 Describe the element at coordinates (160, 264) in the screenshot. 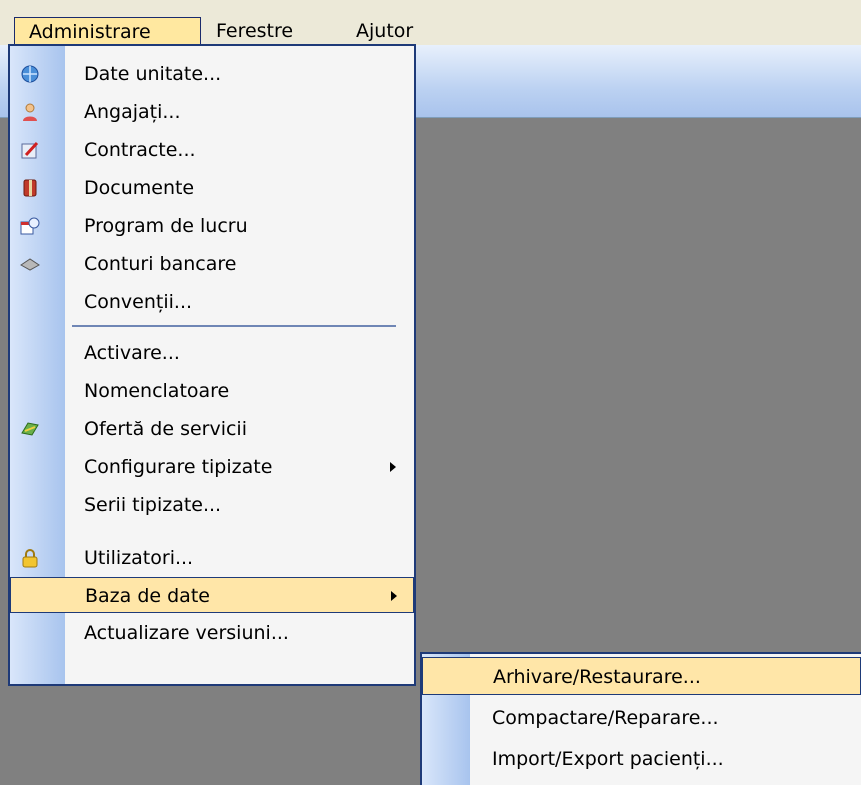

I see `menu-item-label: Conturi bancare` at that location.